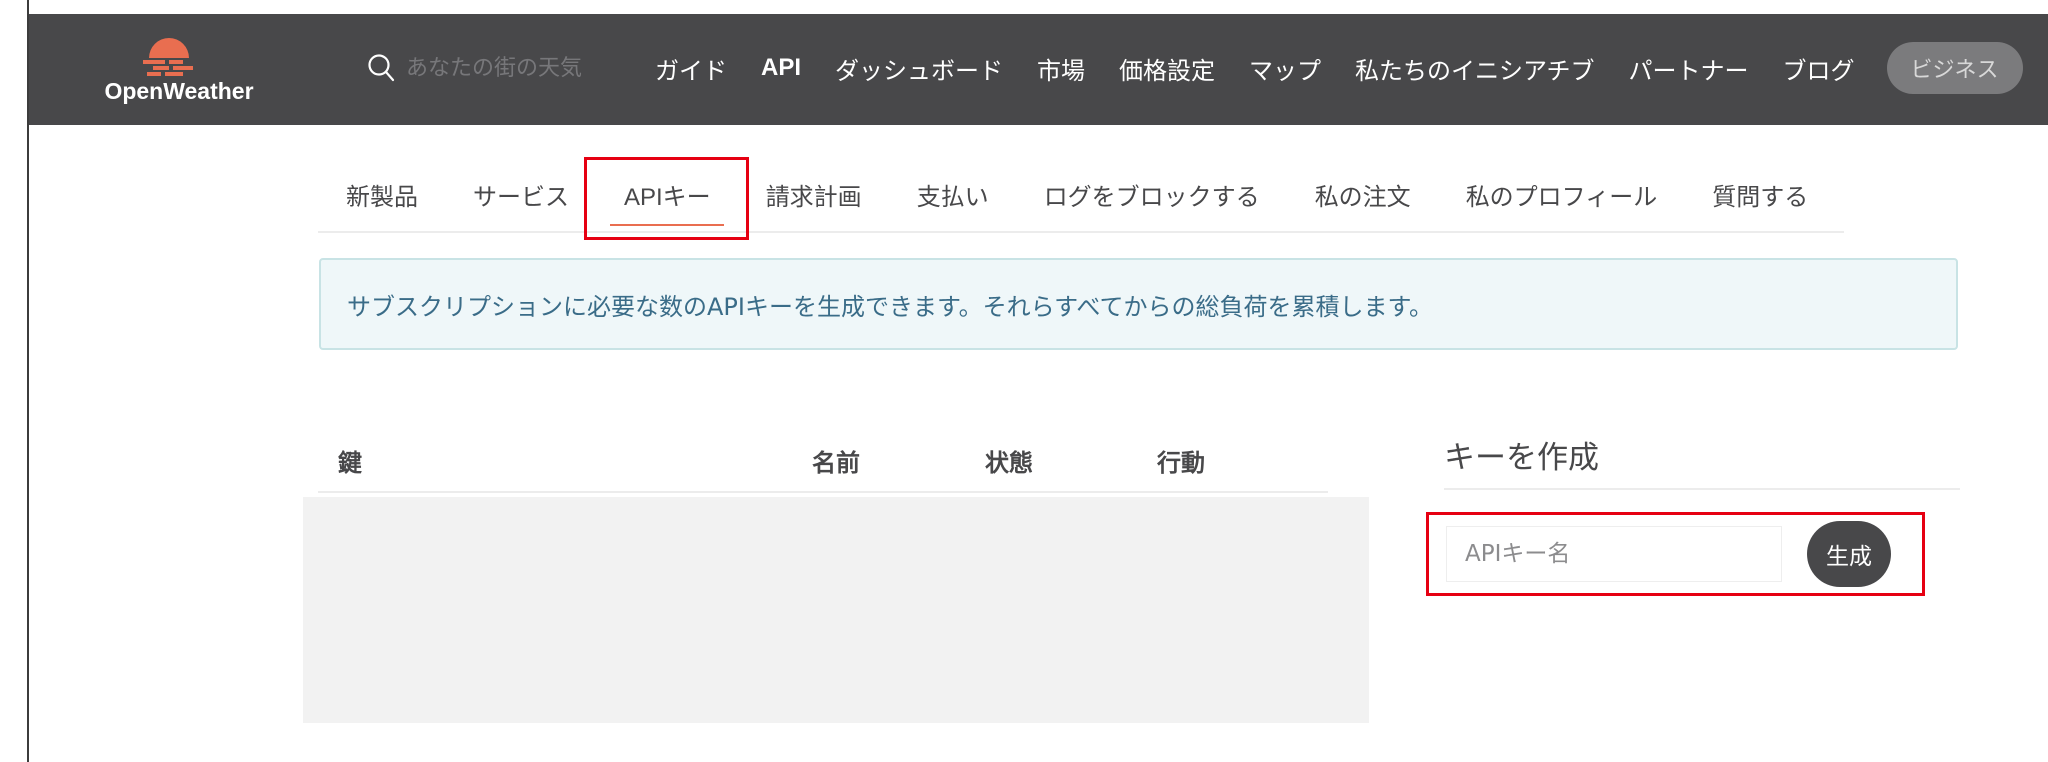  I want to click on nav-api: API, so click(781, 68).